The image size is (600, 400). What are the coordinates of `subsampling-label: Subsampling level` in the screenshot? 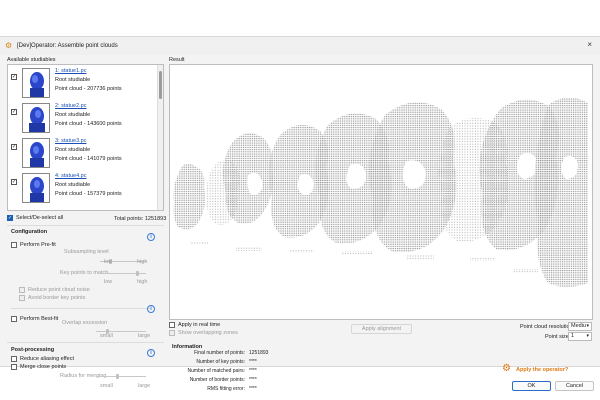 It's located at (86, 252).